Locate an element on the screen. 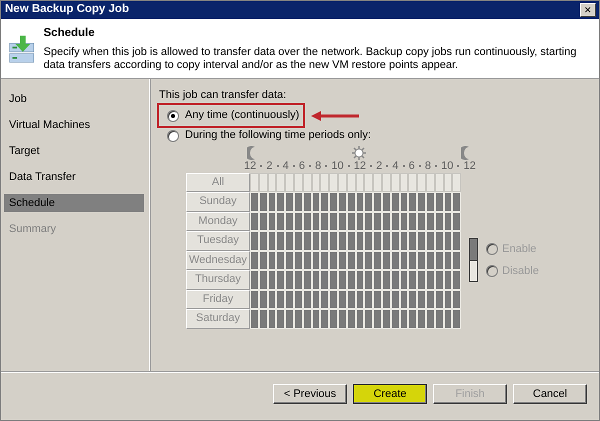  arrow-icon is located at coordinates (335, 115).